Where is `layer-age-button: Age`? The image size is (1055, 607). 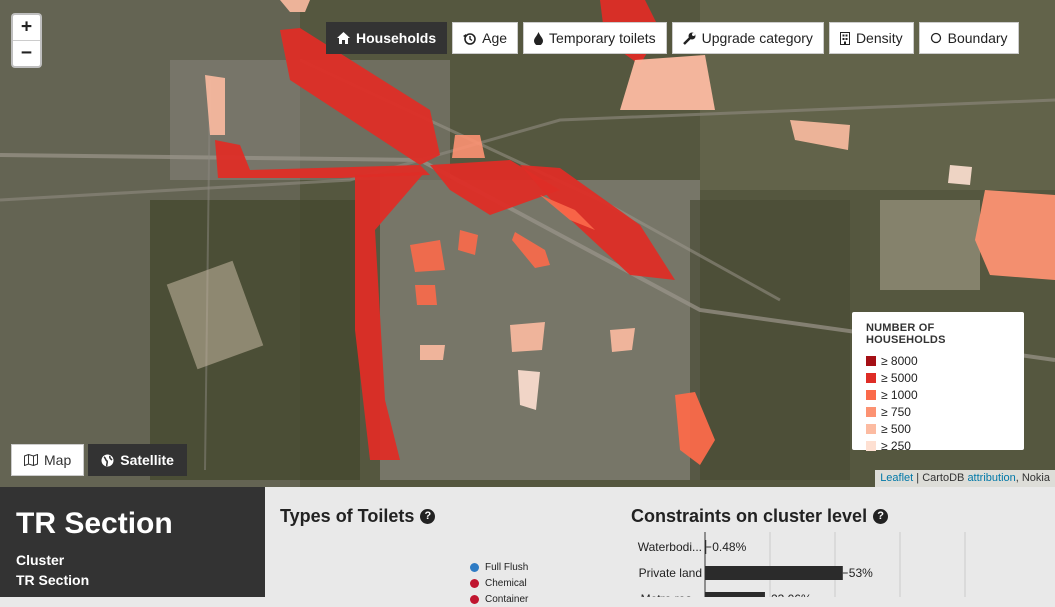
layer-age-button: Age is located at coordinates (485, 38).